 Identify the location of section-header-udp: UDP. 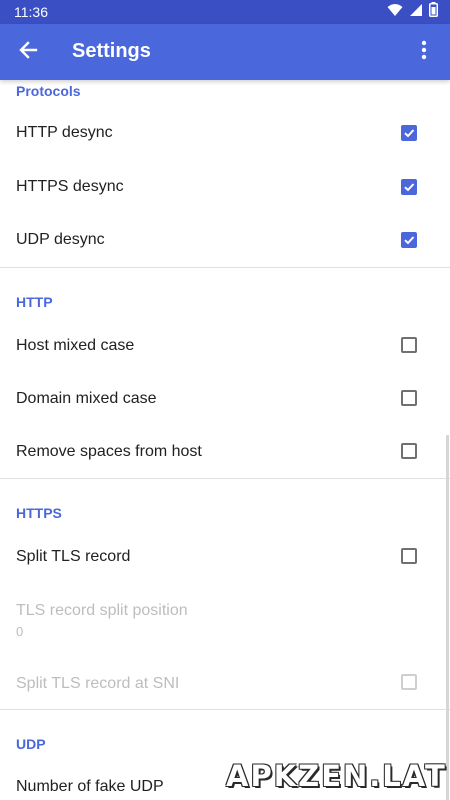
(31, 744).